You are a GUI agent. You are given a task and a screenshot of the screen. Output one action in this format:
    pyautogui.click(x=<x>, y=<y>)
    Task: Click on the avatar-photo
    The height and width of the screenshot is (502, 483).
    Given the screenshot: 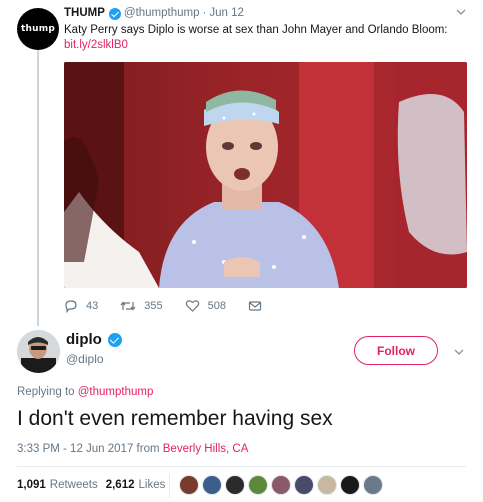 What is the action you would take?
    pyautogui.click(x=38, y=351)
    